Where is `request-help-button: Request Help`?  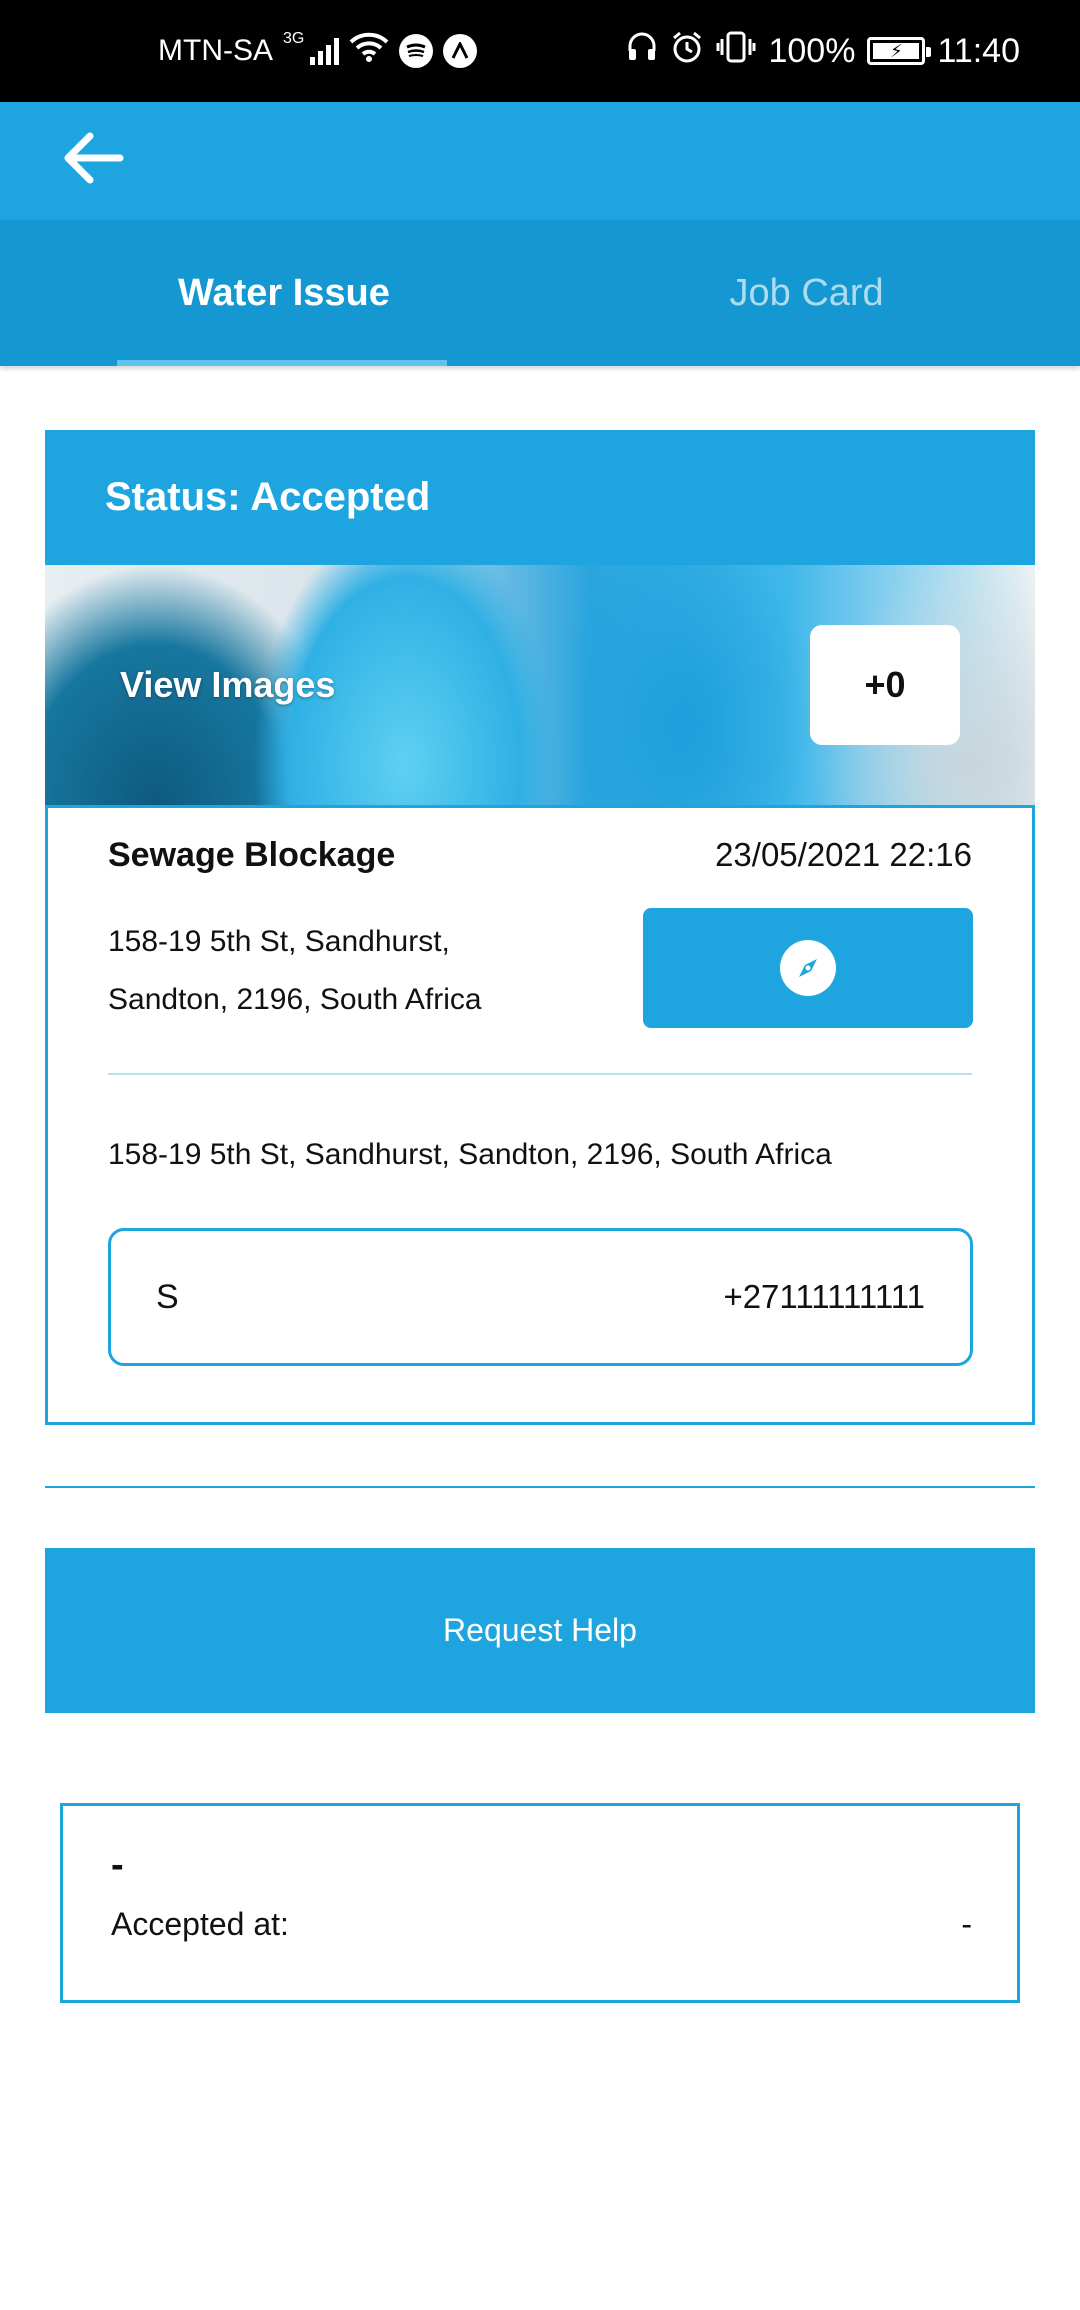 request-help-button: Request Help is located at coordinates (540, 1630).